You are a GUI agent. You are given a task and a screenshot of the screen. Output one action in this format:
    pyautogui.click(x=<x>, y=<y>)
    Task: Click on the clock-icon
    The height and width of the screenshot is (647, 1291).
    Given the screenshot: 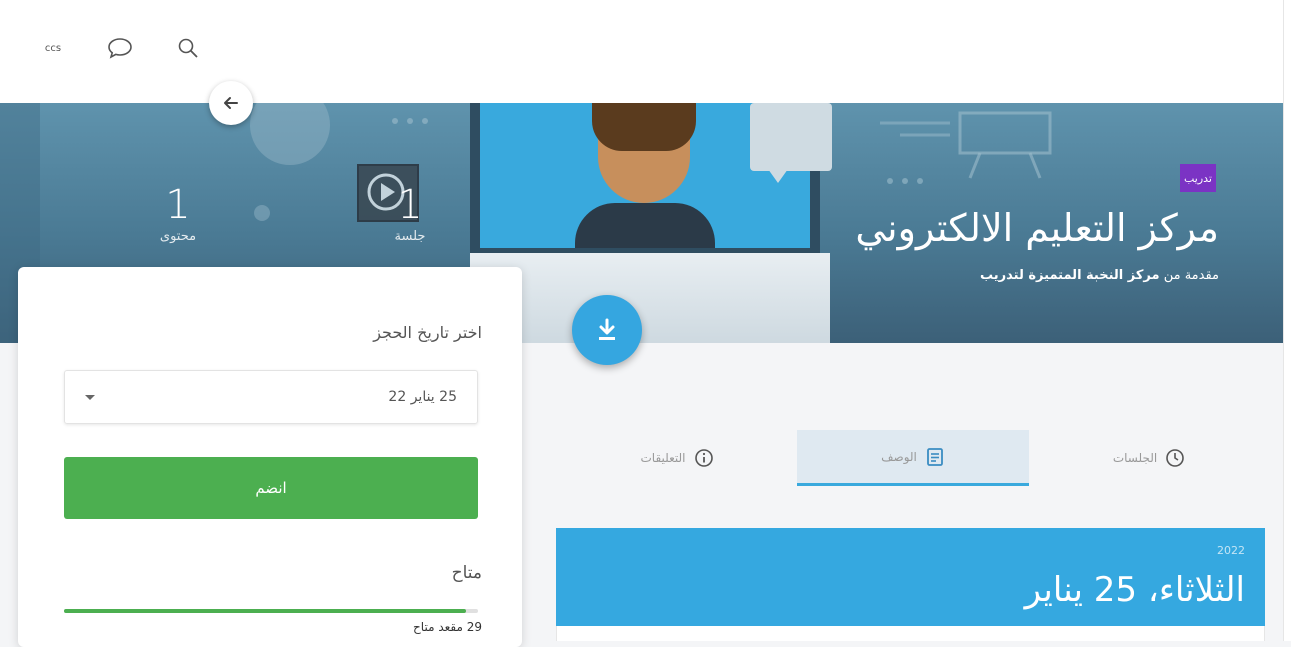 What is the action you would take?
    pyautogui.click(x=1175, y=458)
    